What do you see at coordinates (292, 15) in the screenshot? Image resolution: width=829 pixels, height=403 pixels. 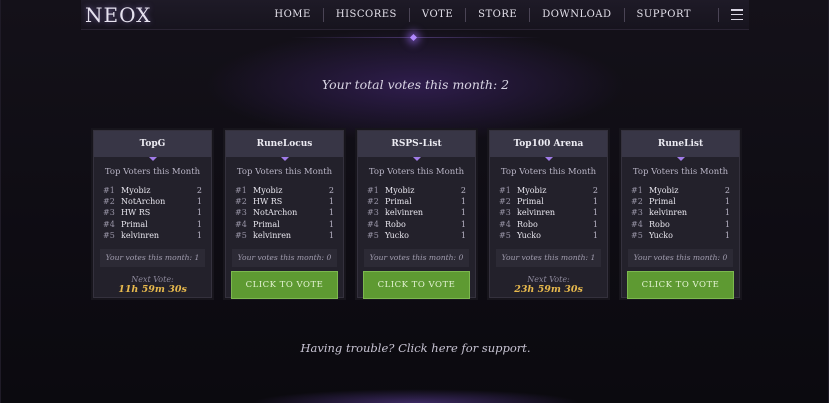 I see `nav-home: HOME` at bounding box center [292, 15].